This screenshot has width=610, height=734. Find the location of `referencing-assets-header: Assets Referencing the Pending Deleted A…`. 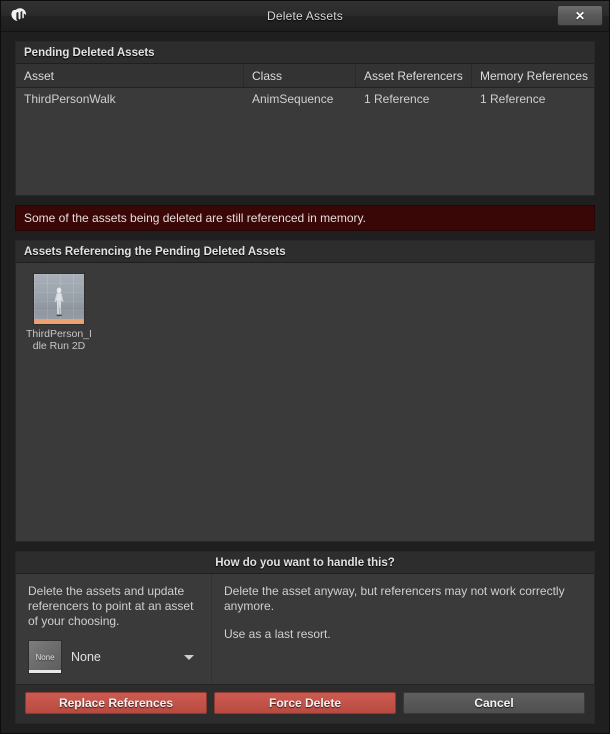

referencing-assets-header: Assets Referencing the Pending Deleted A… is located at coordinates (305, 252).